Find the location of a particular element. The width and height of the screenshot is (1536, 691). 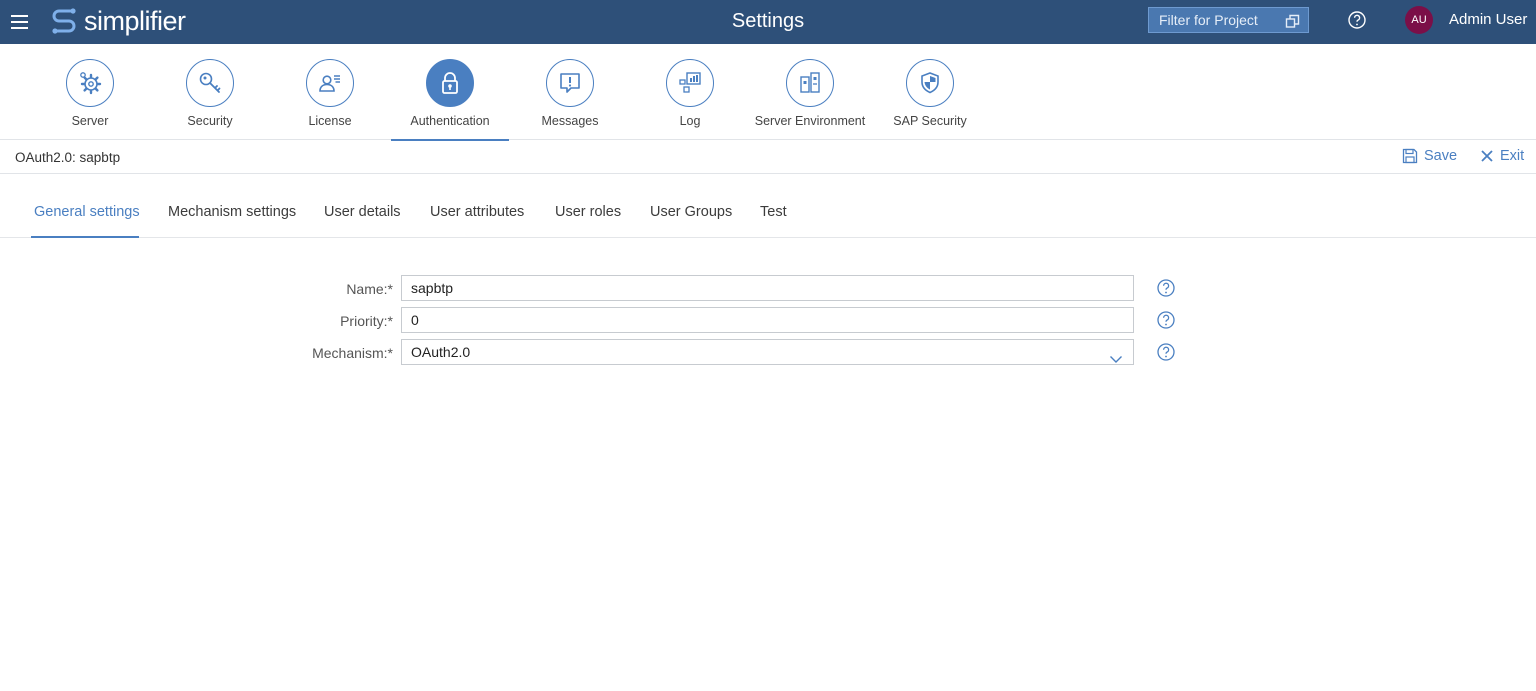

license-user-icon is located at coordinates (330, 83).